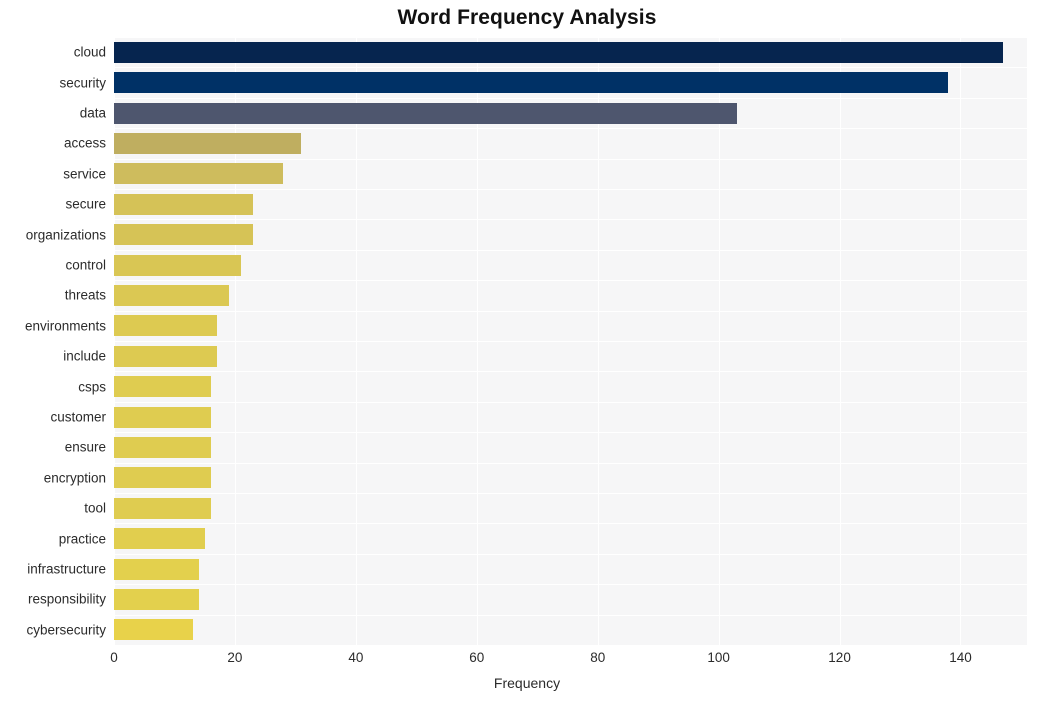 The height and width of the screenshot is (701, 1054). Describe the element at coordinates (66, 599) in the screenshot. I see `y-tick-label-responsibility: responsibility` at that location.